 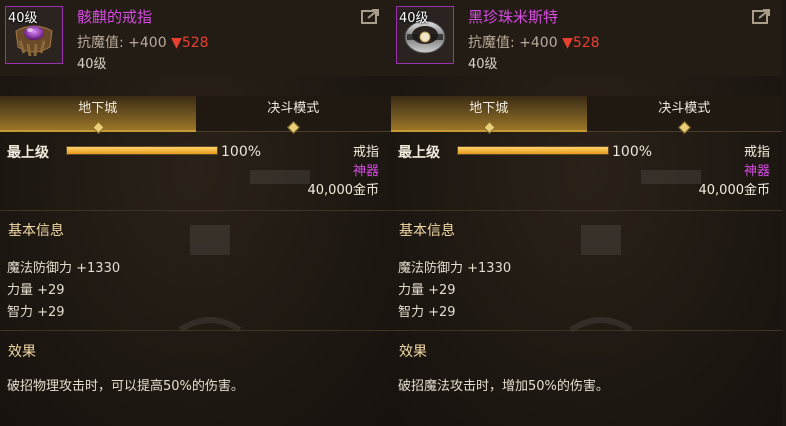 What do you see at coordinates (115, 17) in the screenshot?
I see `item-name: 骸麒的戒指` at bounding box center [115, 17].